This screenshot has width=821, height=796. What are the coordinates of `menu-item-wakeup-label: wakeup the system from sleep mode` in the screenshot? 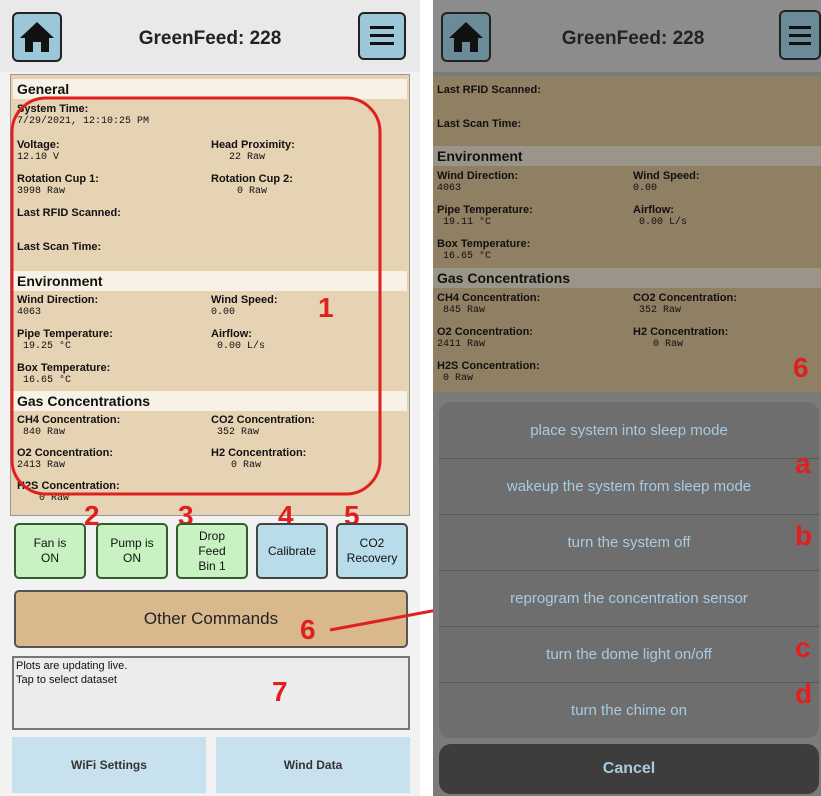 It's located at (629, 486).